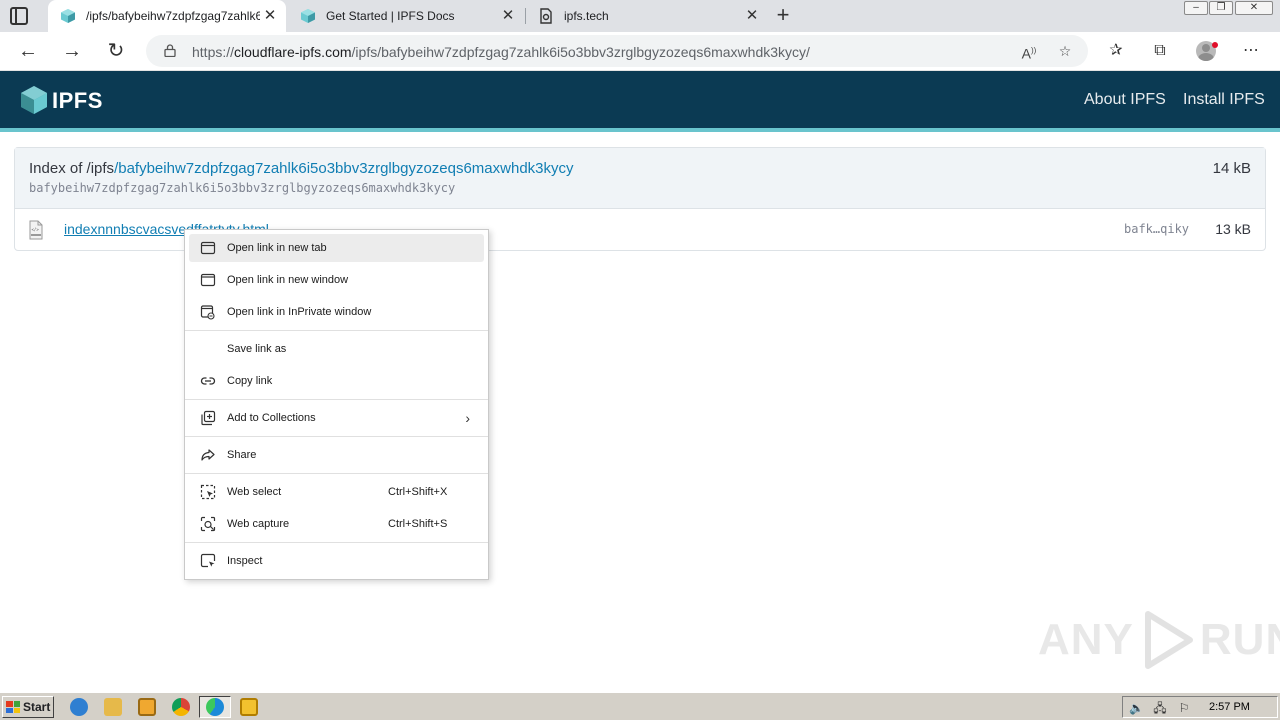 The image size is (1280, 720). I want to click on start-button: Start, so click(28, 707).